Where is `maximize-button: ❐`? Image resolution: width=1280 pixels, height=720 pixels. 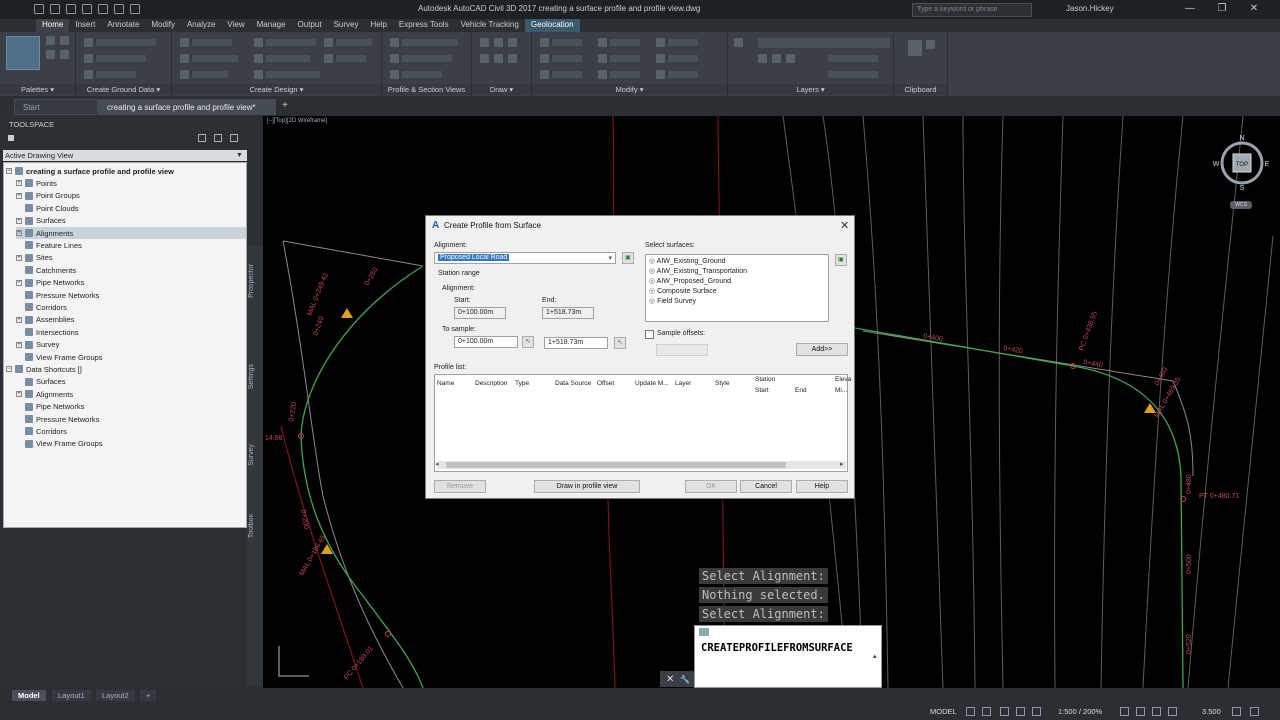
maximize-button: ❐ is located at coordinates (1222, 9).